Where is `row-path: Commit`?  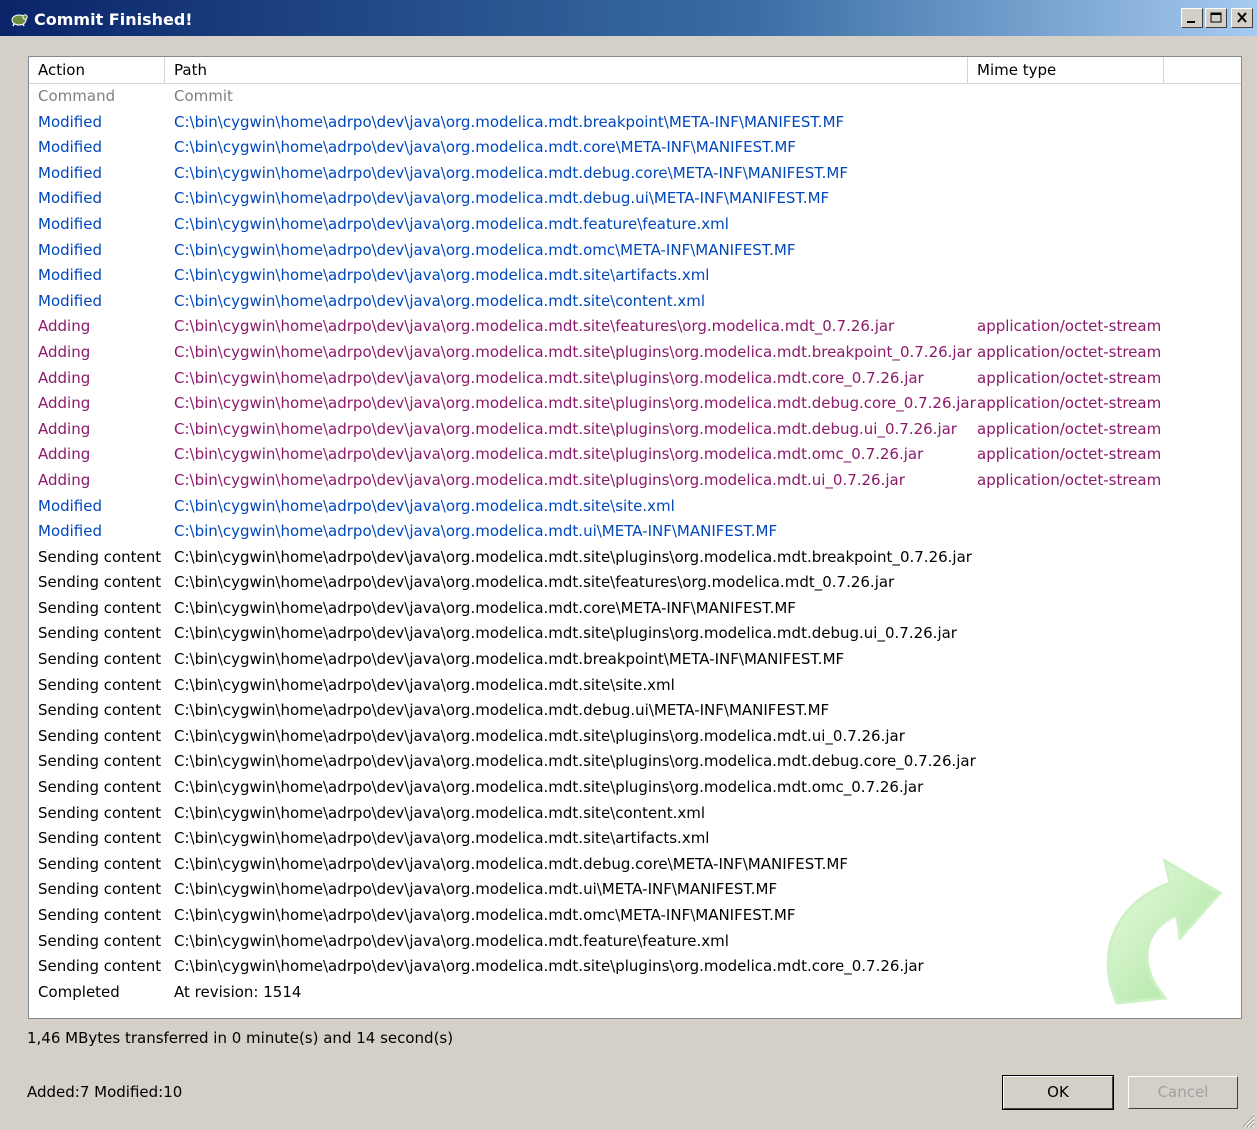 row-path: Commit is located at coordinates (203, 96).